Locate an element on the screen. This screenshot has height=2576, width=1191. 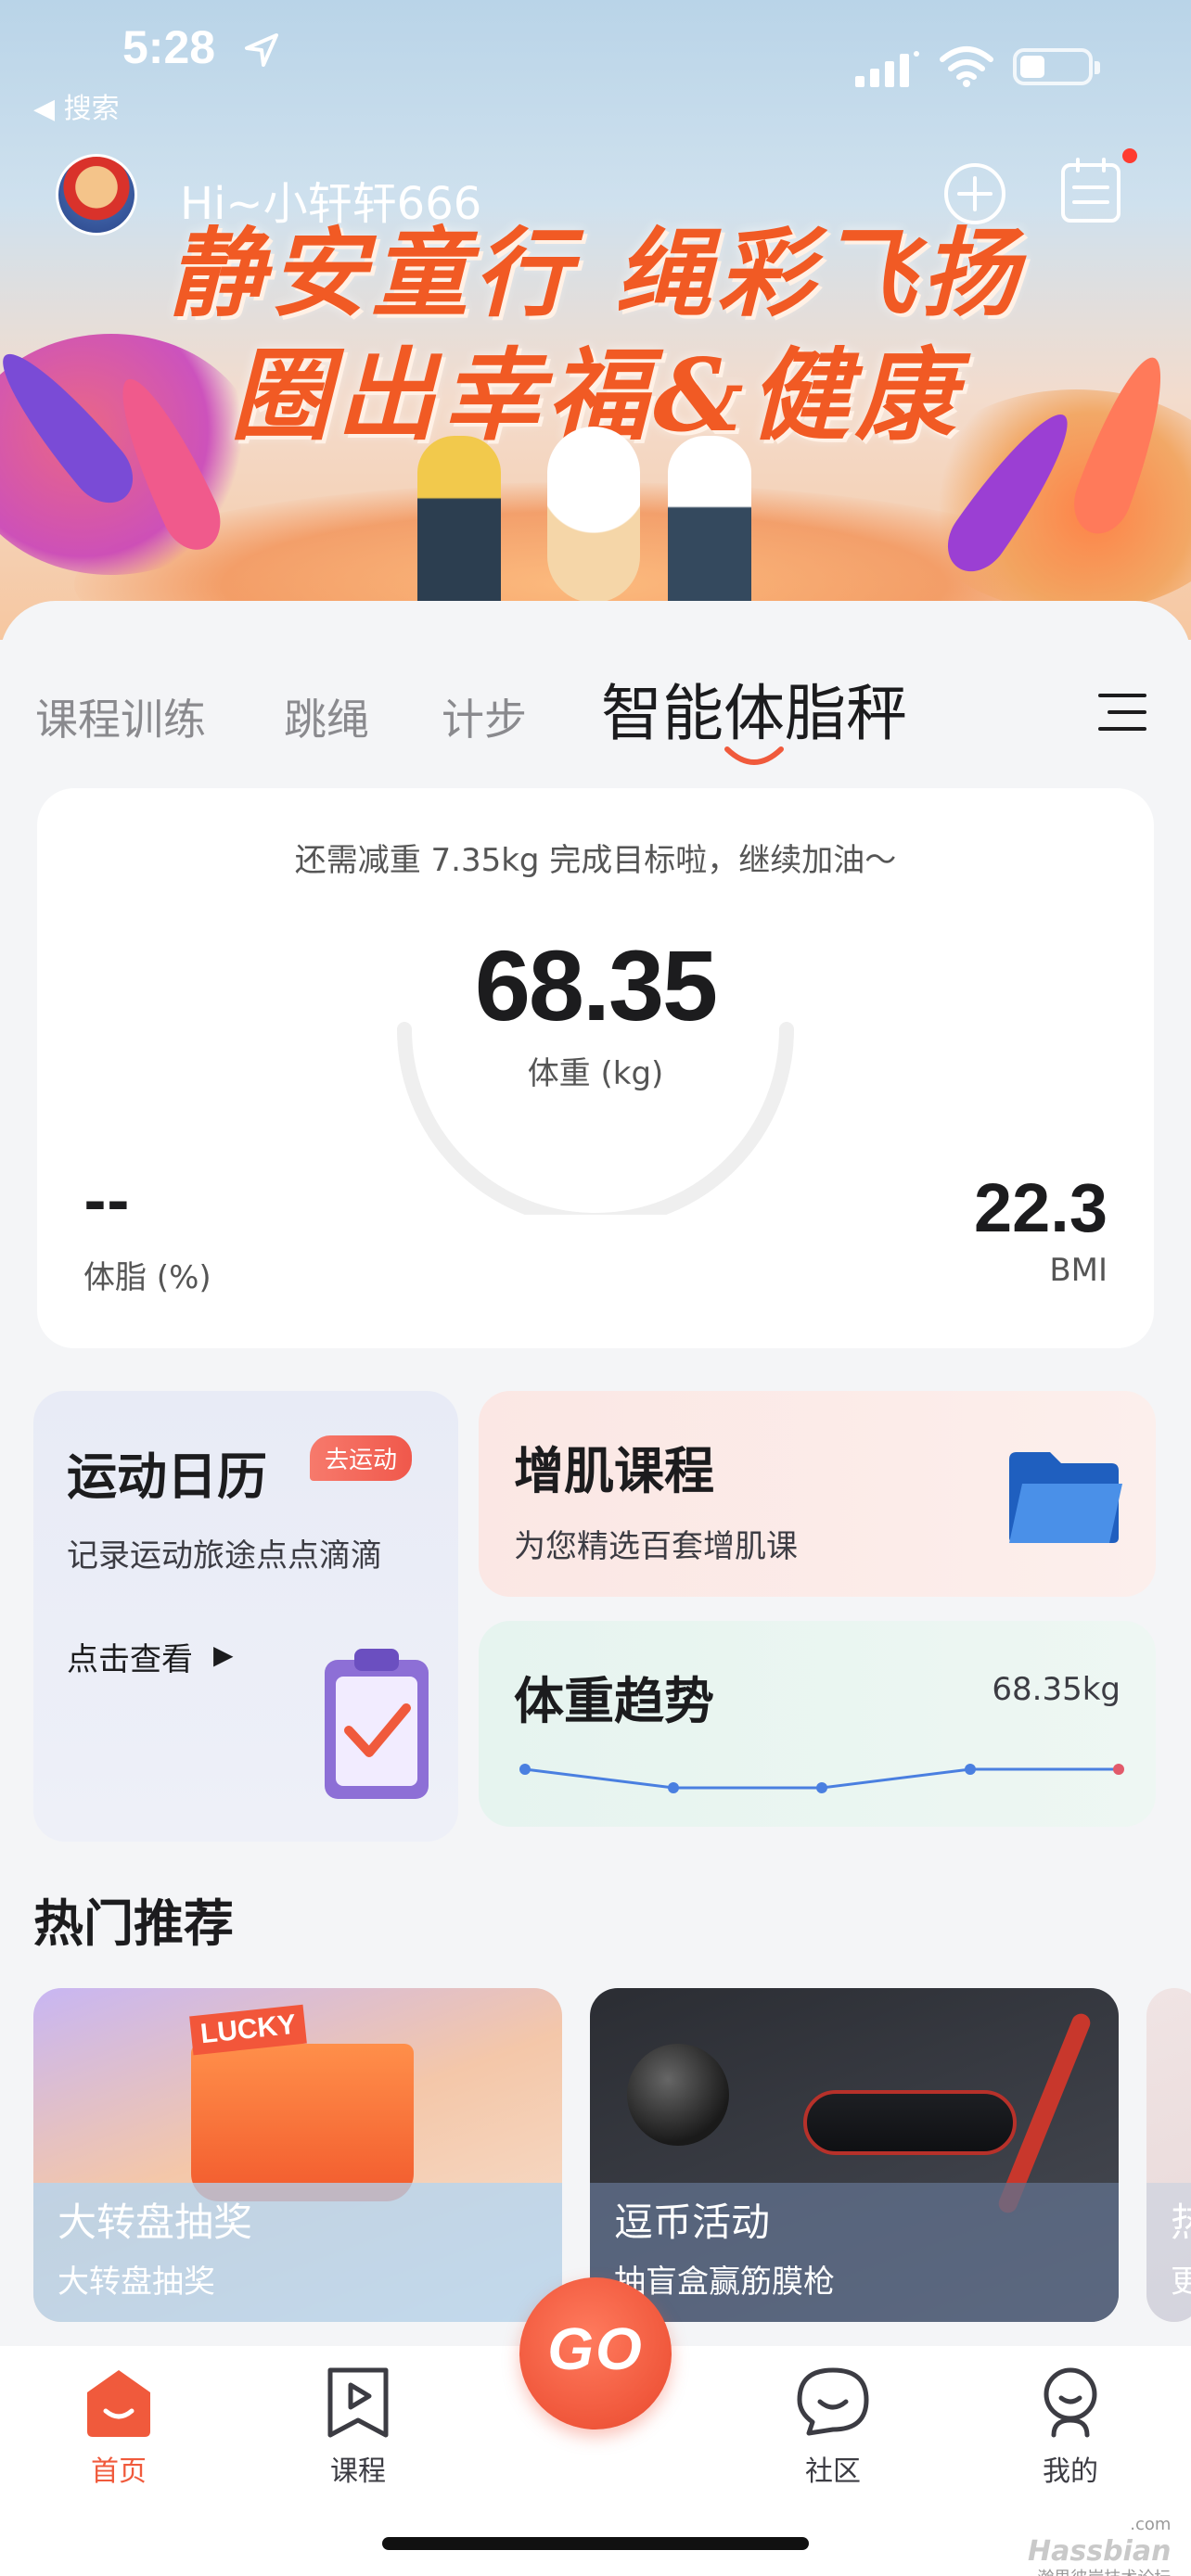
nav-community: 社区 is located at coordinates (833, 2427).